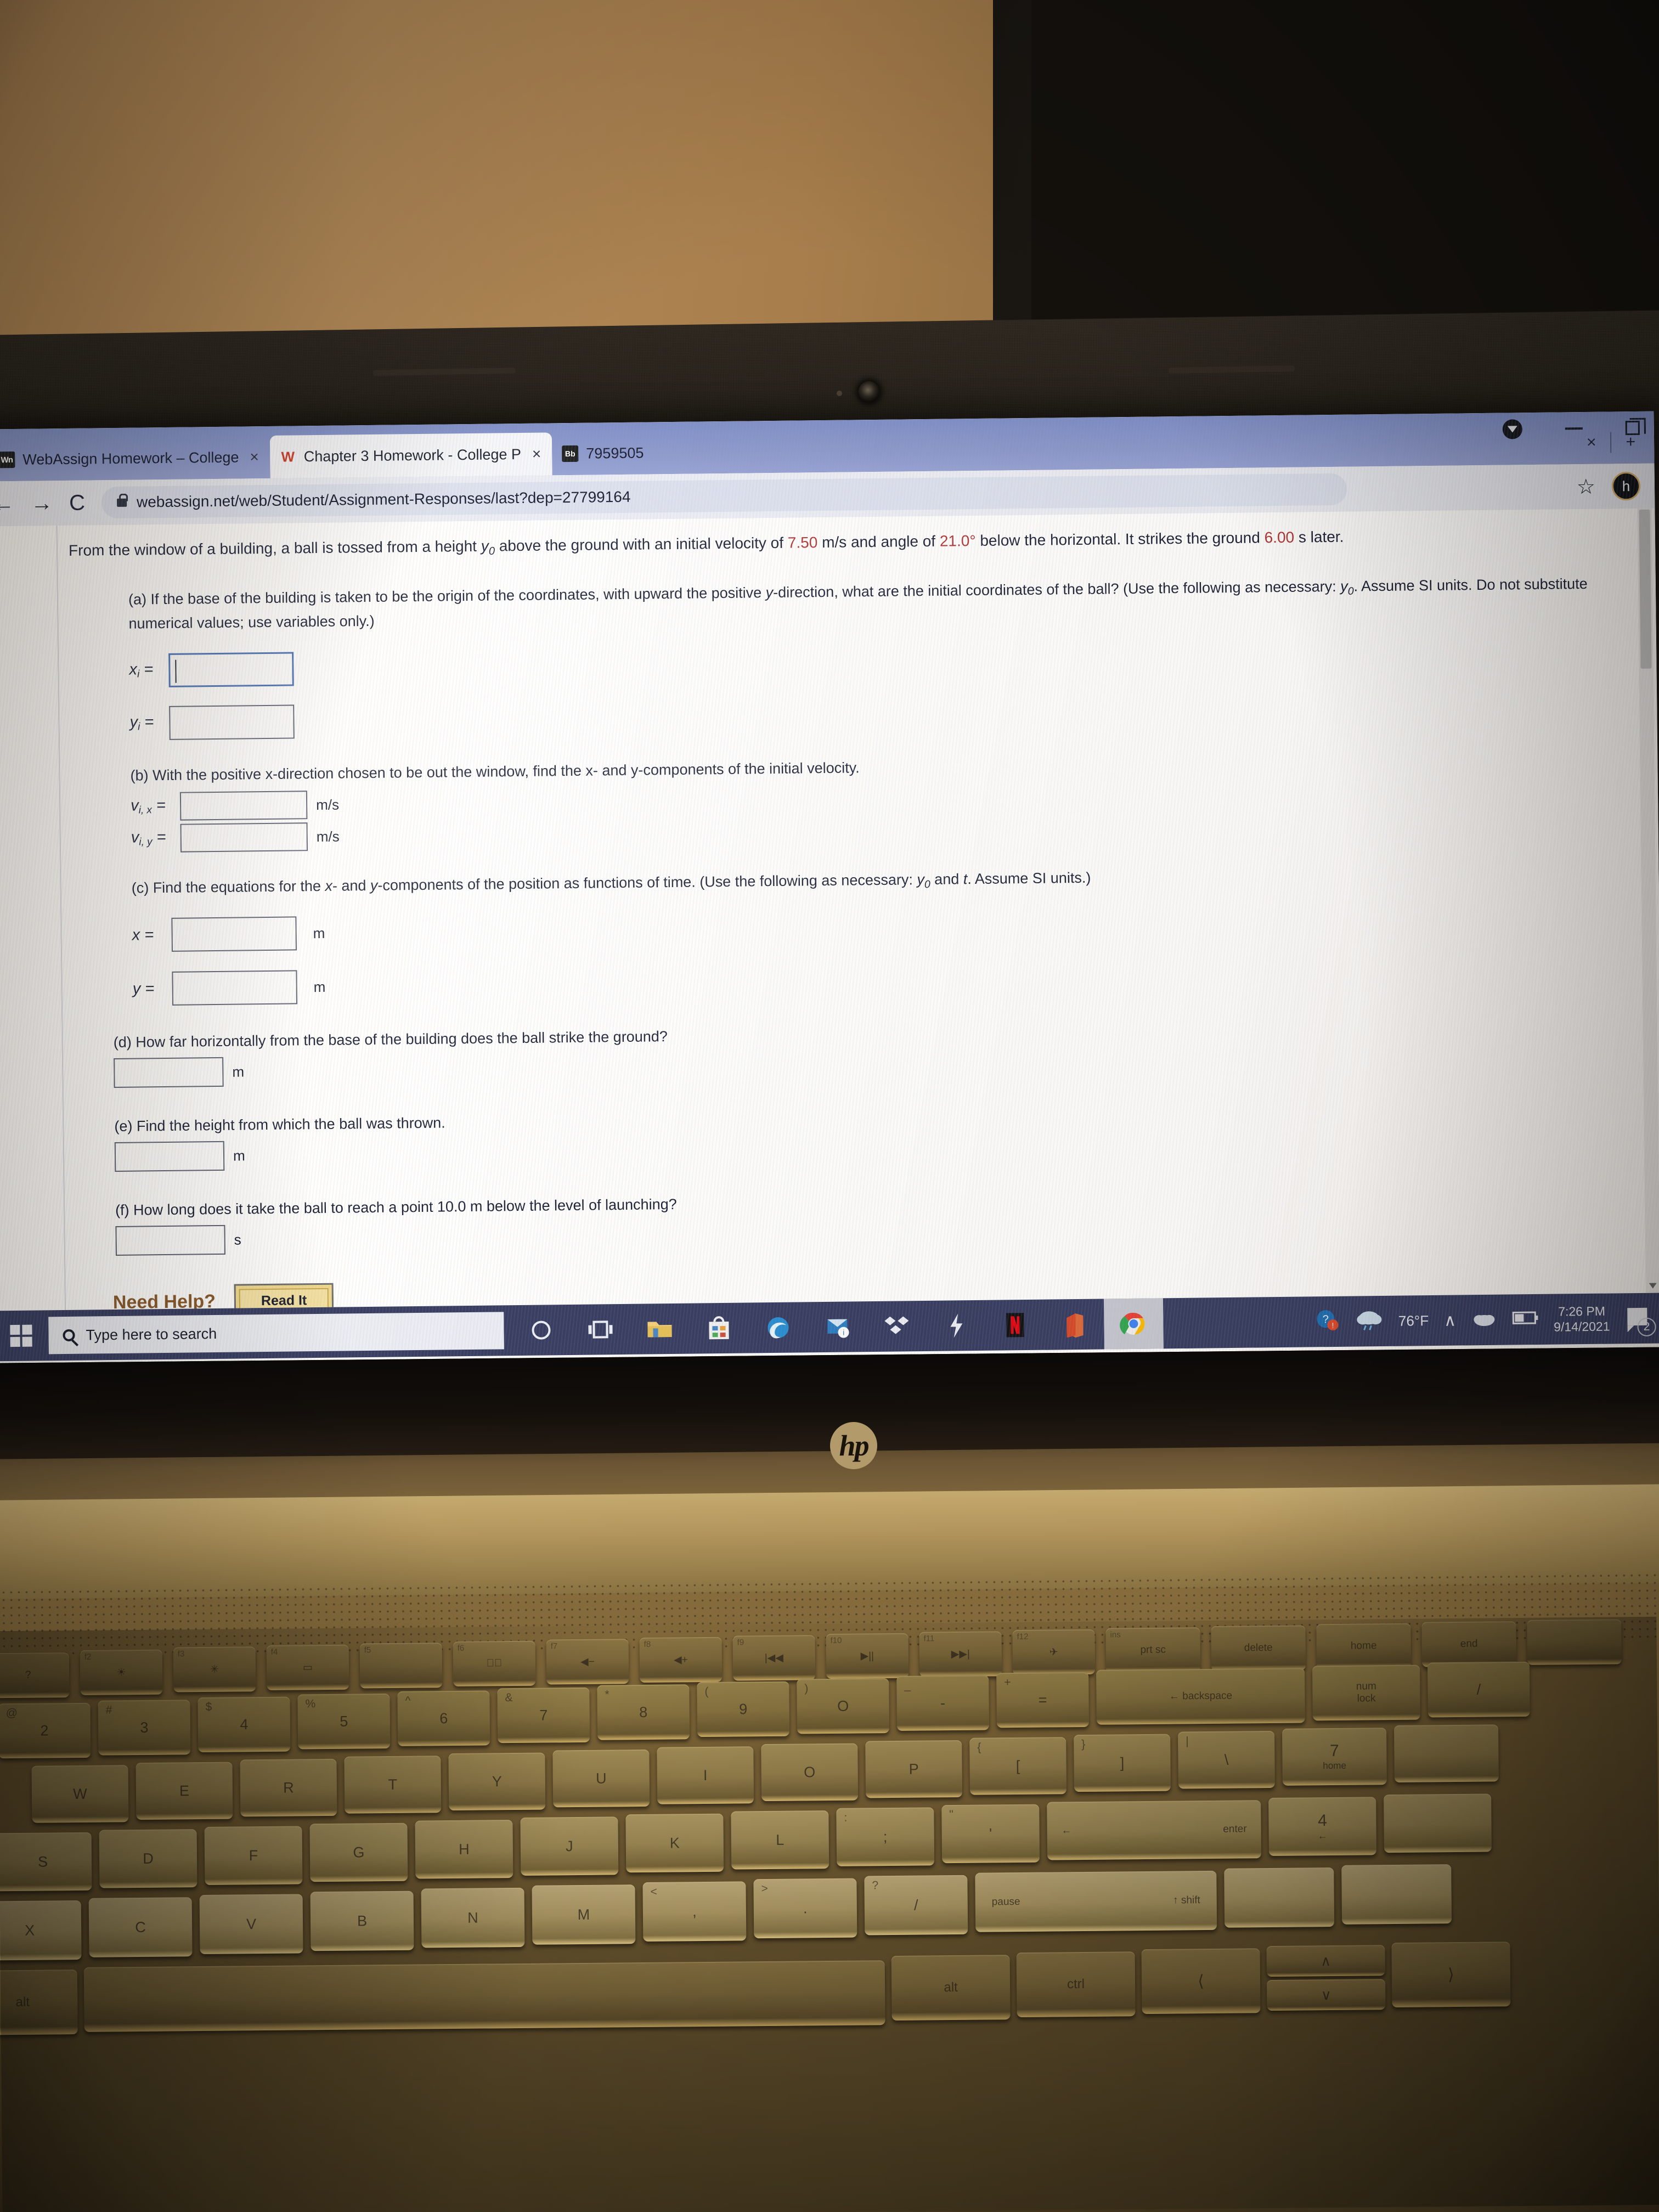 Image resolution: width=1659 pixels, height=2212 pixels. What do you see at coordinates (694, 1912) in the screenshot?
I see `key-comma: <,` at bounding box center [694, 1912].